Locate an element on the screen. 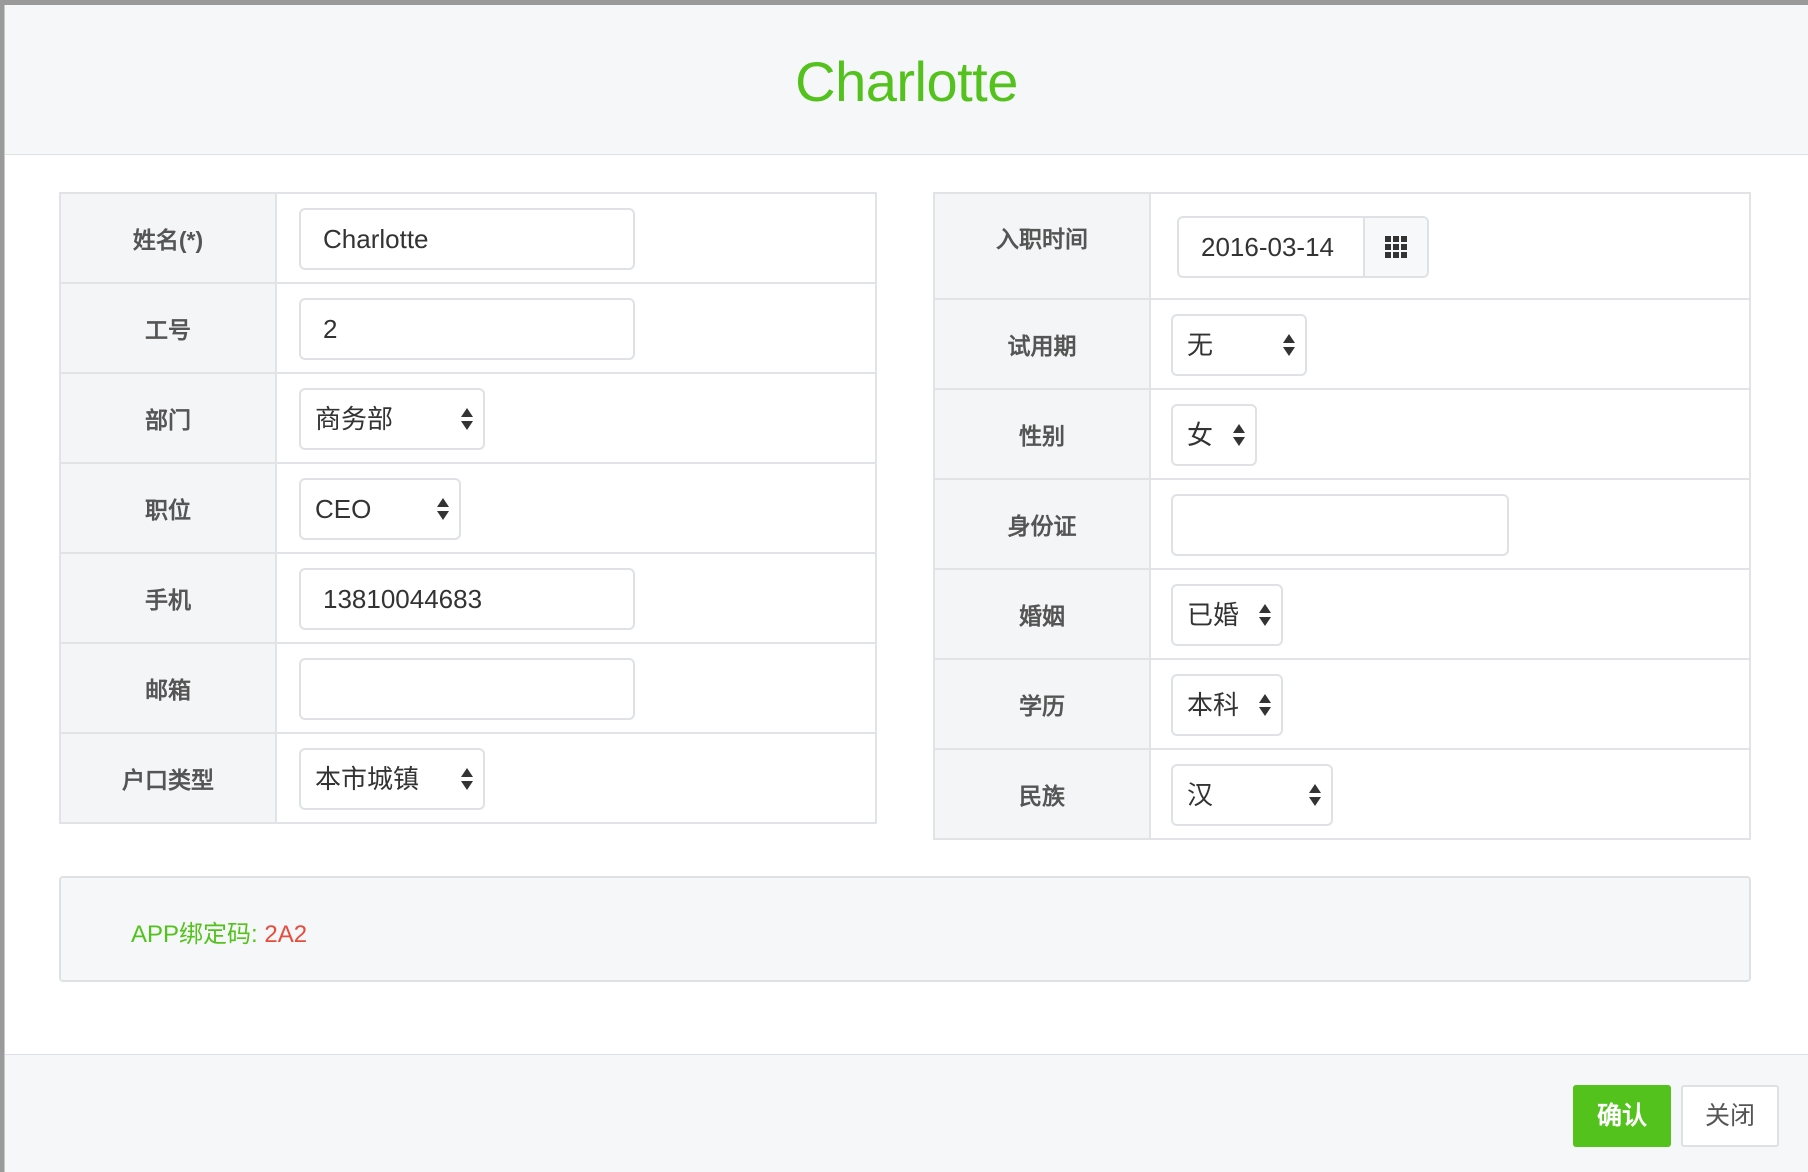 Image resolution: width=1808 pixels, height=1172 pixels. modal-footer: 确认 关闭 is located at coordinates (906, 1113).